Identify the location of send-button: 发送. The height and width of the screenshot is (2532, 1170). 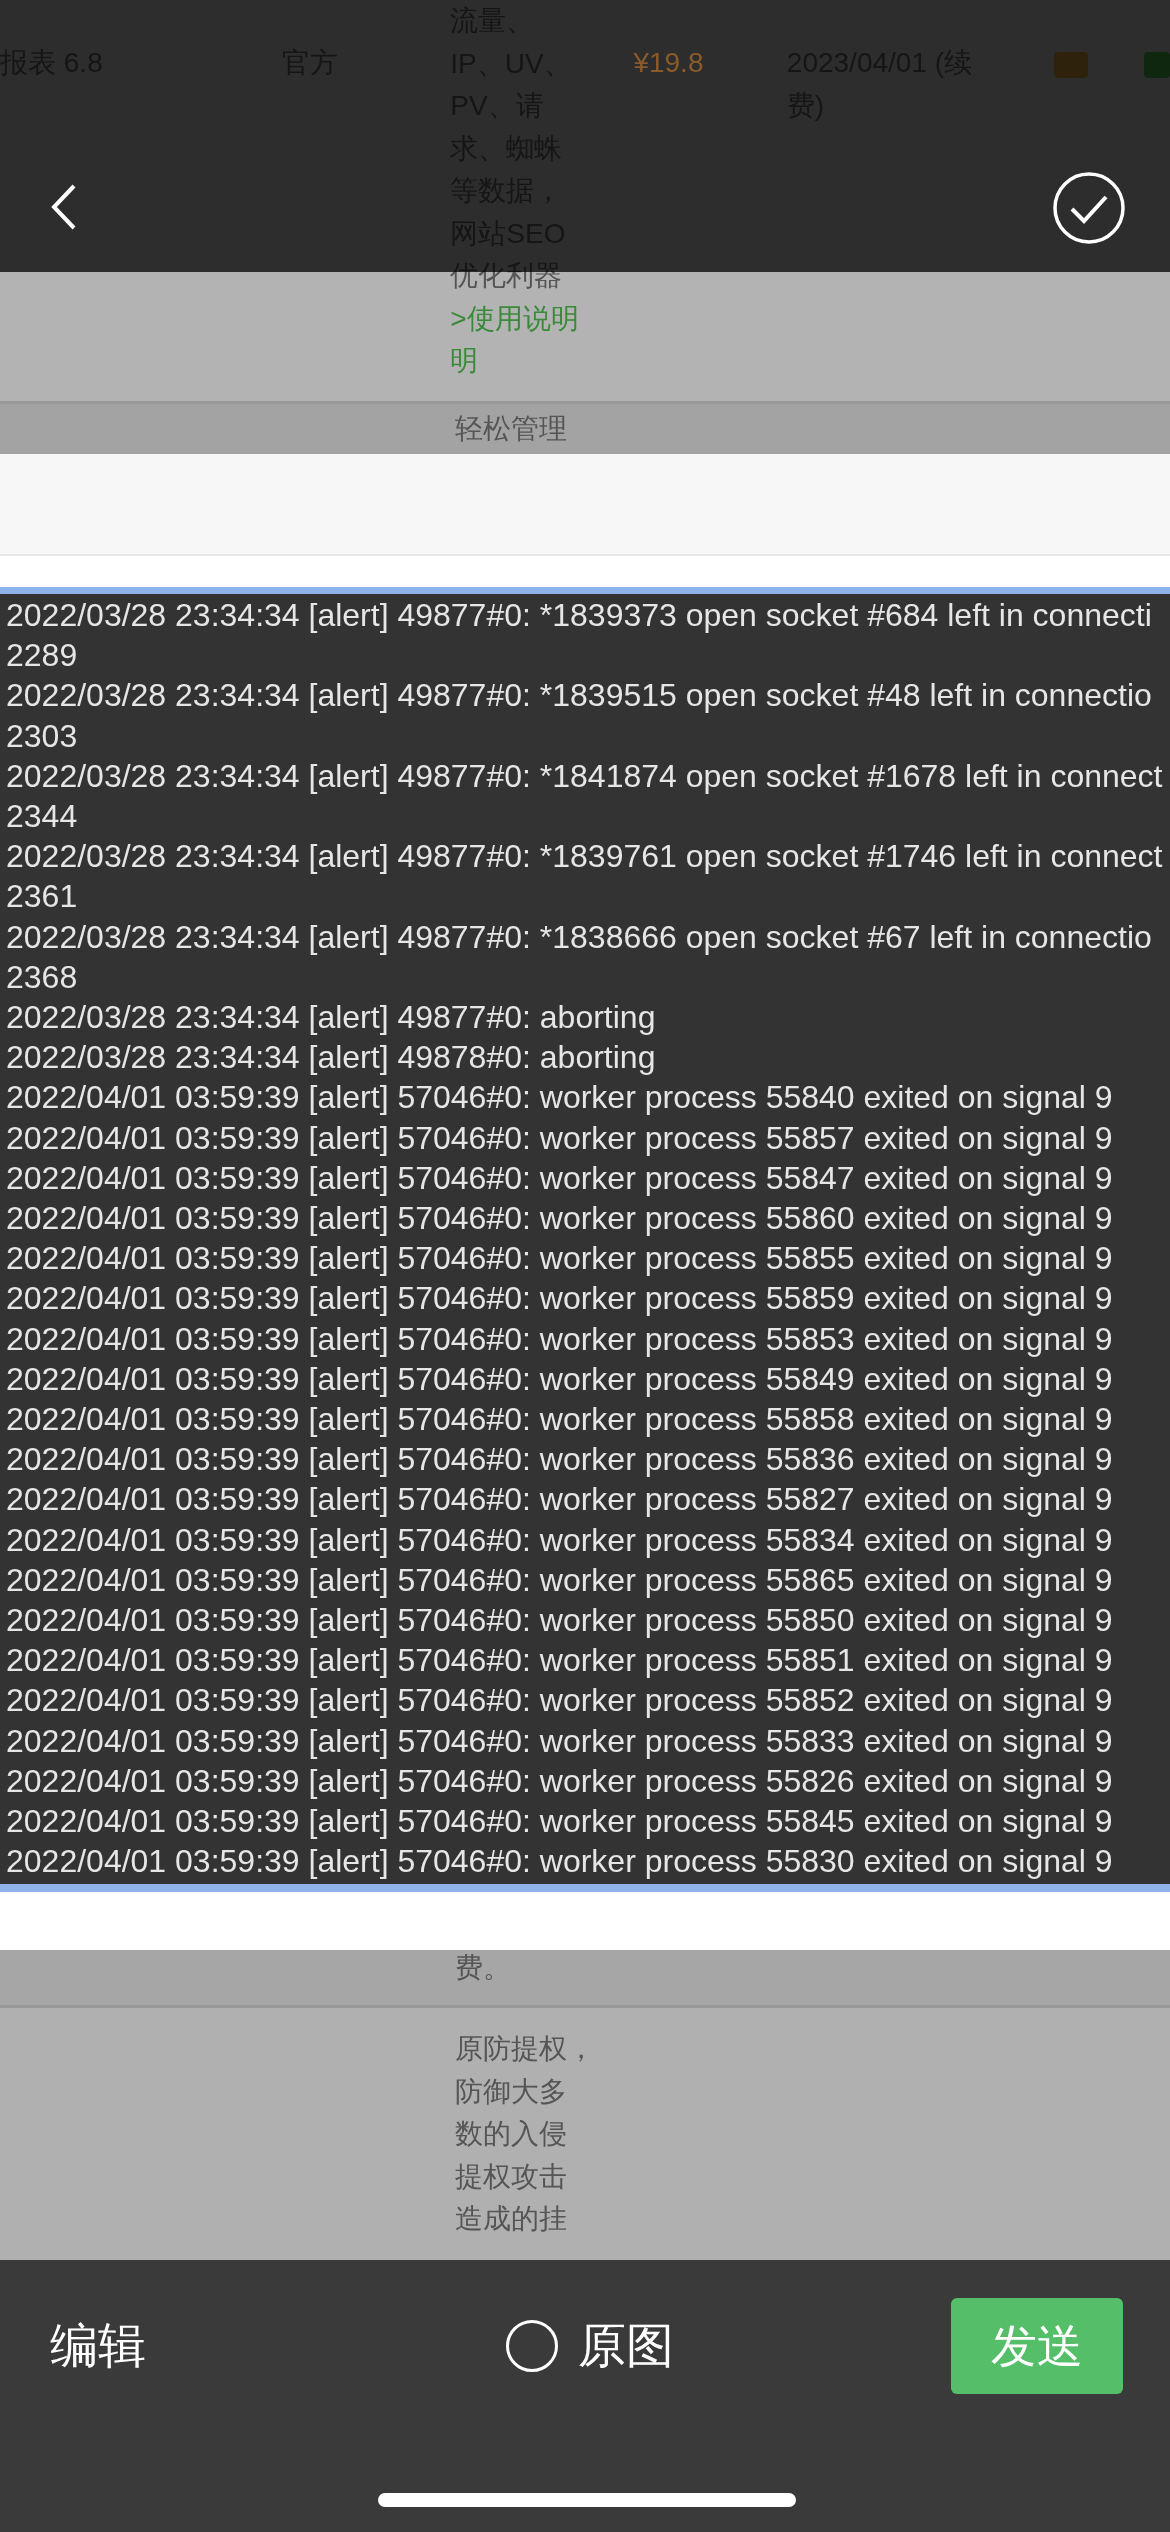
(1037, 2346).